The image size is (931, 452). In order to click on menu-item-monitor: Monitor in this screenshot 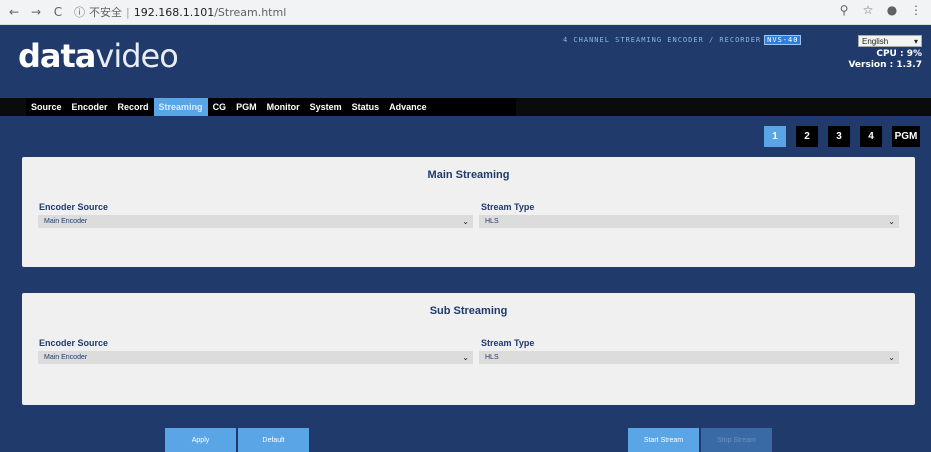, I will do `click(283, 107)`.